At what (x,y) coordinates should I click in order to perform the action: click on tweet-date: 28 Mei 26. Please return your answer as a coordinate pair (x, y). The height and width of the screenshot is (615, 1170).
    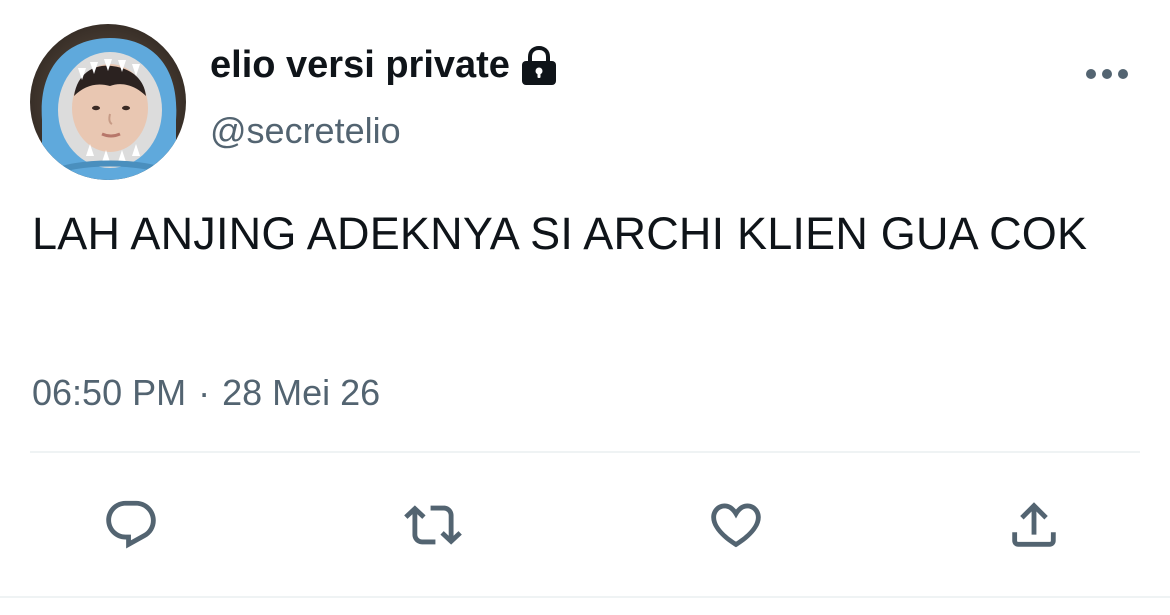
    Looking at the image, I should click on (301, 392).